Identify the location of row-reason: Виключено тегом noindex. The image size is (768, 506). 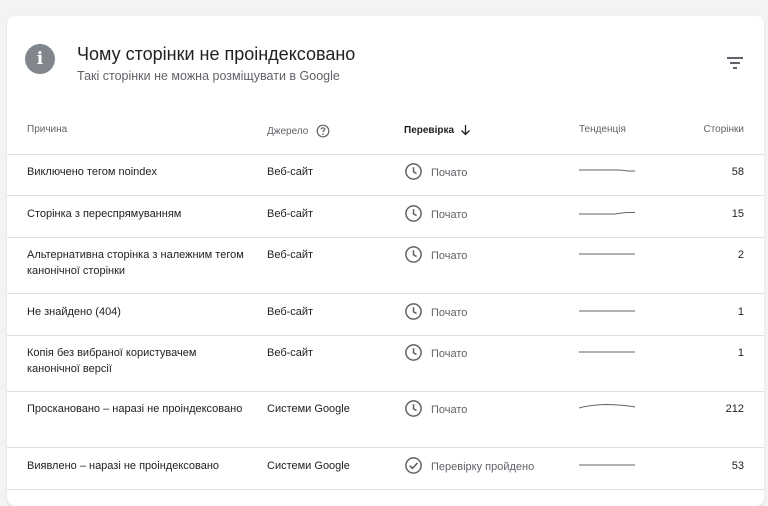
(92, 172).